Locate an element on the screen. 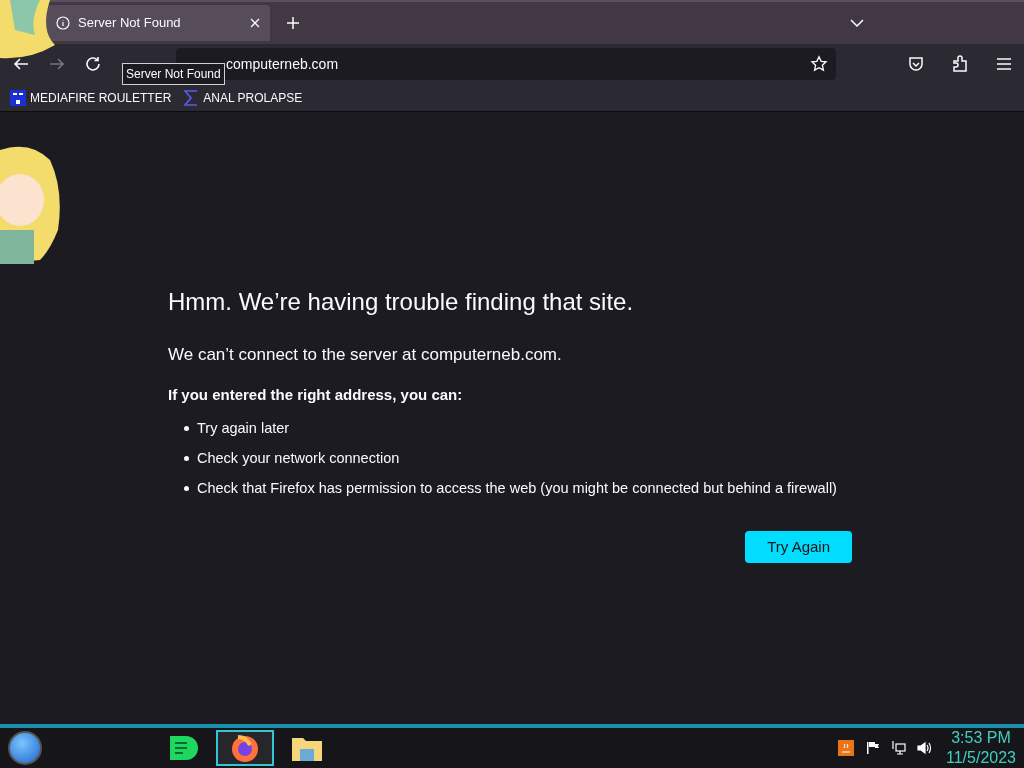 This screenshot has width=1024, height=768. suggestion-text: Check that Firefox has permission to access the web (you might be connected but behind a firewall) is located at coordinates (517, 488).